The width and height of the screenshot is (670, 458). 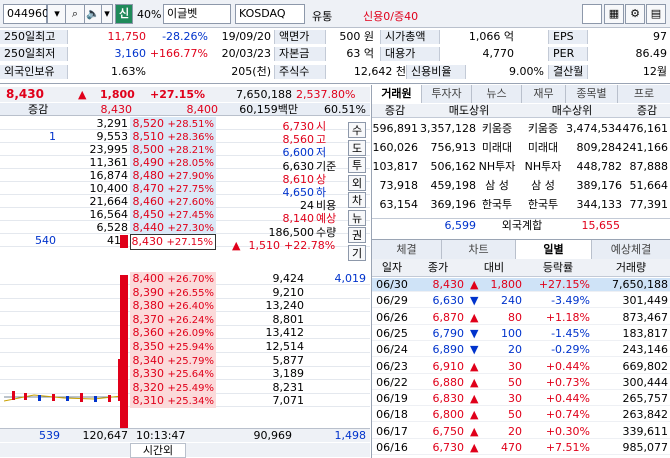 I want to click on broker-row: 73,918 459,198 삼 성삼 성 389,176 51,664, so click(x=521, y=186).